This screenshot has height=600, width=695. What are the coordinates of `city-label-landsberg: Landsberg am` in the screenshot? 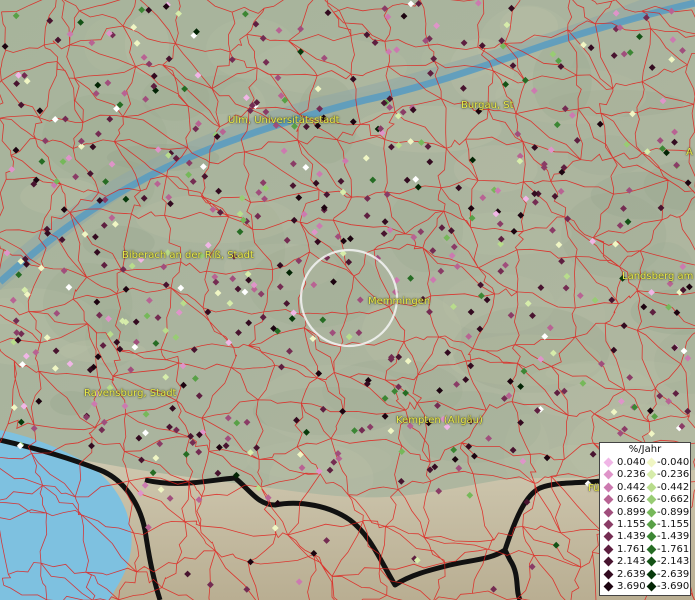 It's located at (658, 276).